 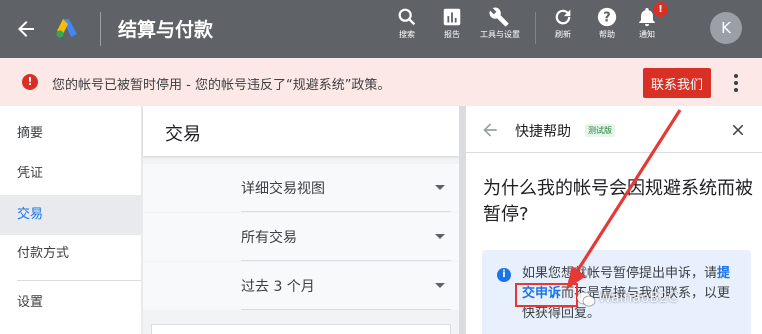 I want to click on contact-us-button: 联系我们, so click(x=677, y=83).